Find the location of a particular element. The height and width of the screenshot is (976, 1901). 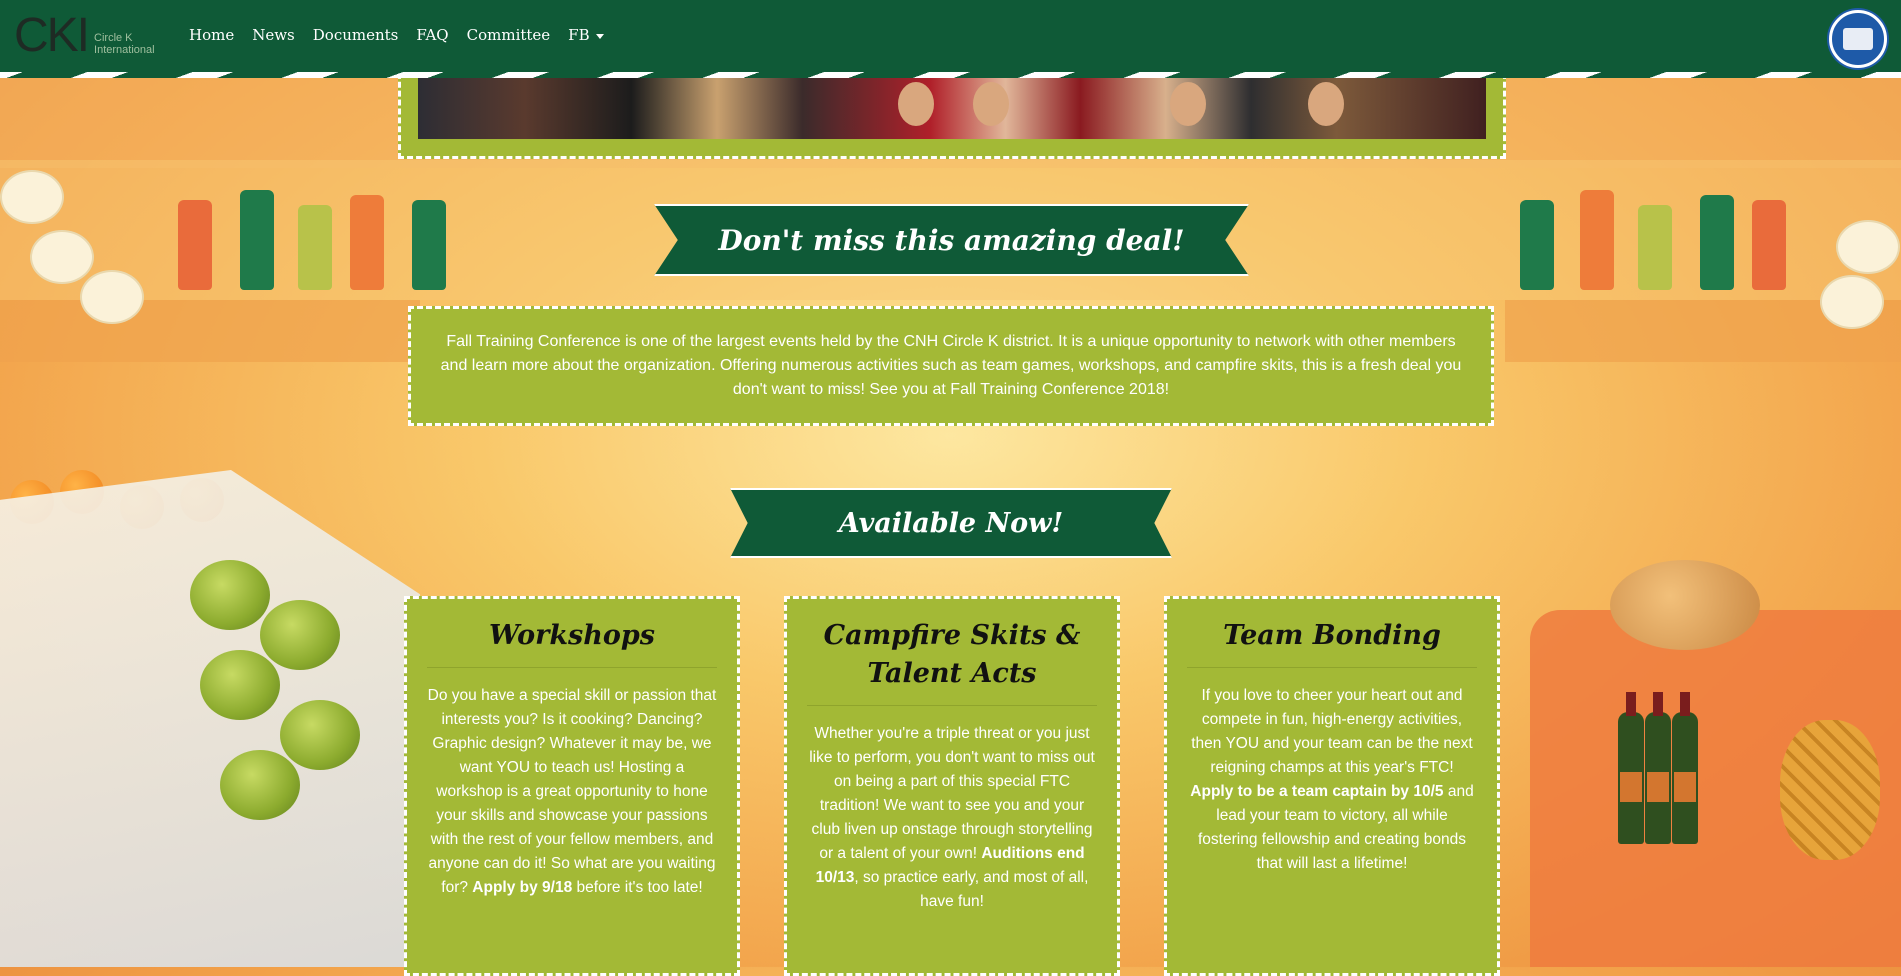

brand-subtitle: Circle K International is located at coordinates (124, 44).